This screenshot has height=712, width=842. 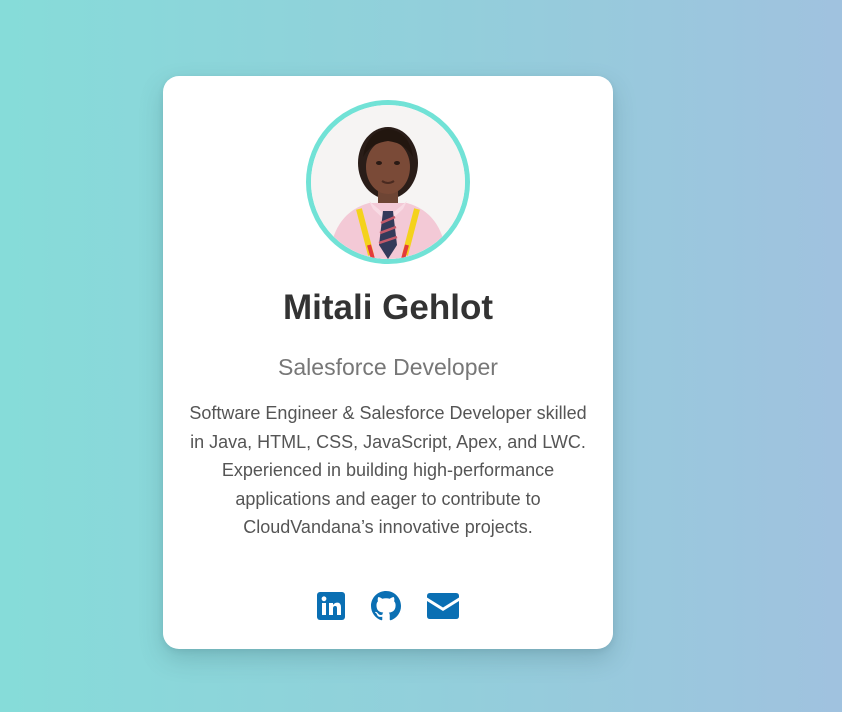 I want to click on linkedin-link, so click(x=331, y=606).